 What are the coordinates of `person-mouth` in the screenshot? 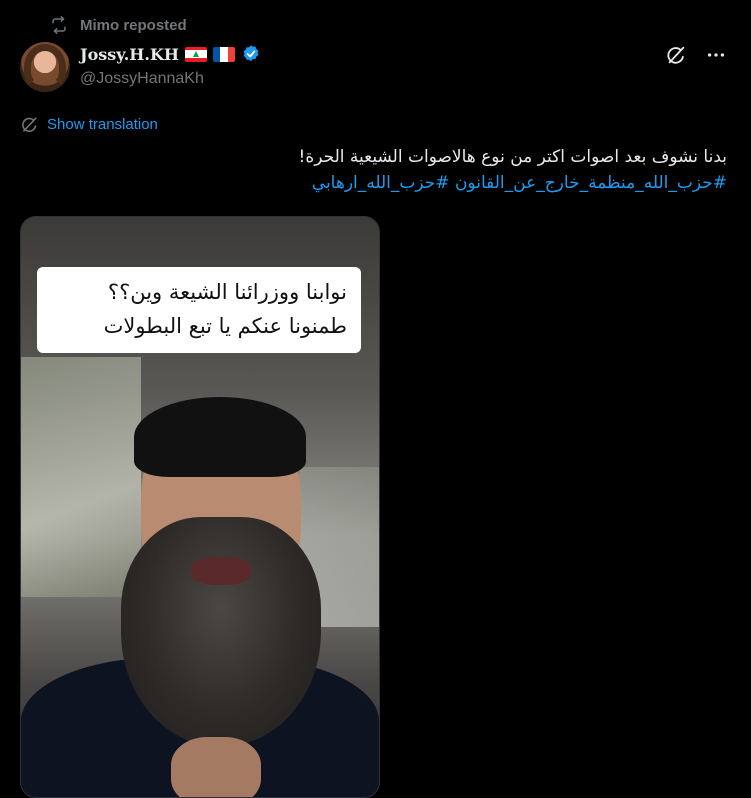 It's located at (221, 571).